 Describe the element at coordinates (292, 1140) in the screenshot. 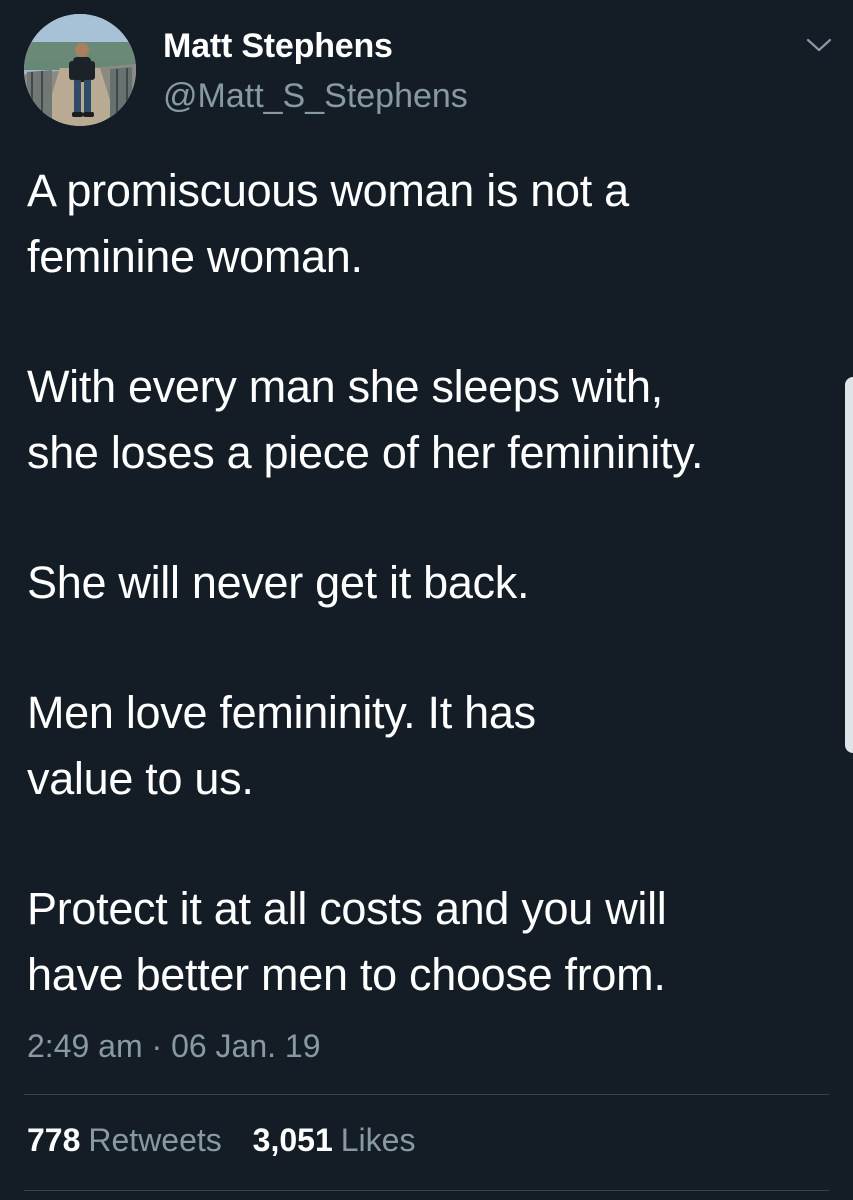

I see `likes-count: 3,051` at that location.